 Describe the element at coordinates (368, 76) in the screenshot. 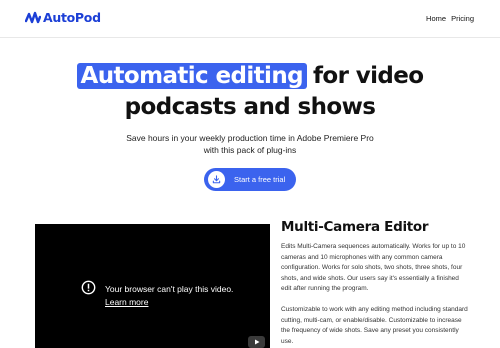

I see `hero-headline-rest: for video` at that location.